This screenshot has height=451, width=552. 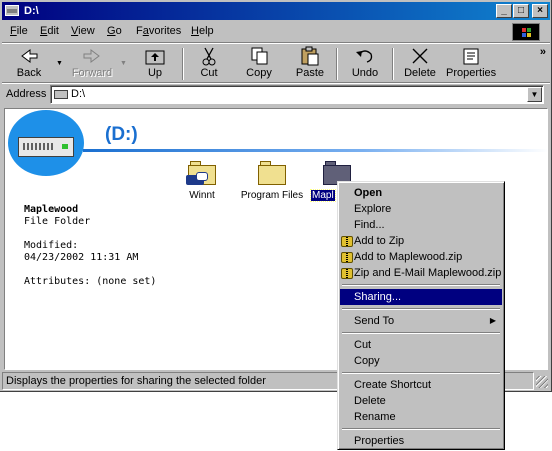 What do you see at coordinates (272, 173) in the screenshot?
I see `folder-icon` at bounding box center [272, 173].